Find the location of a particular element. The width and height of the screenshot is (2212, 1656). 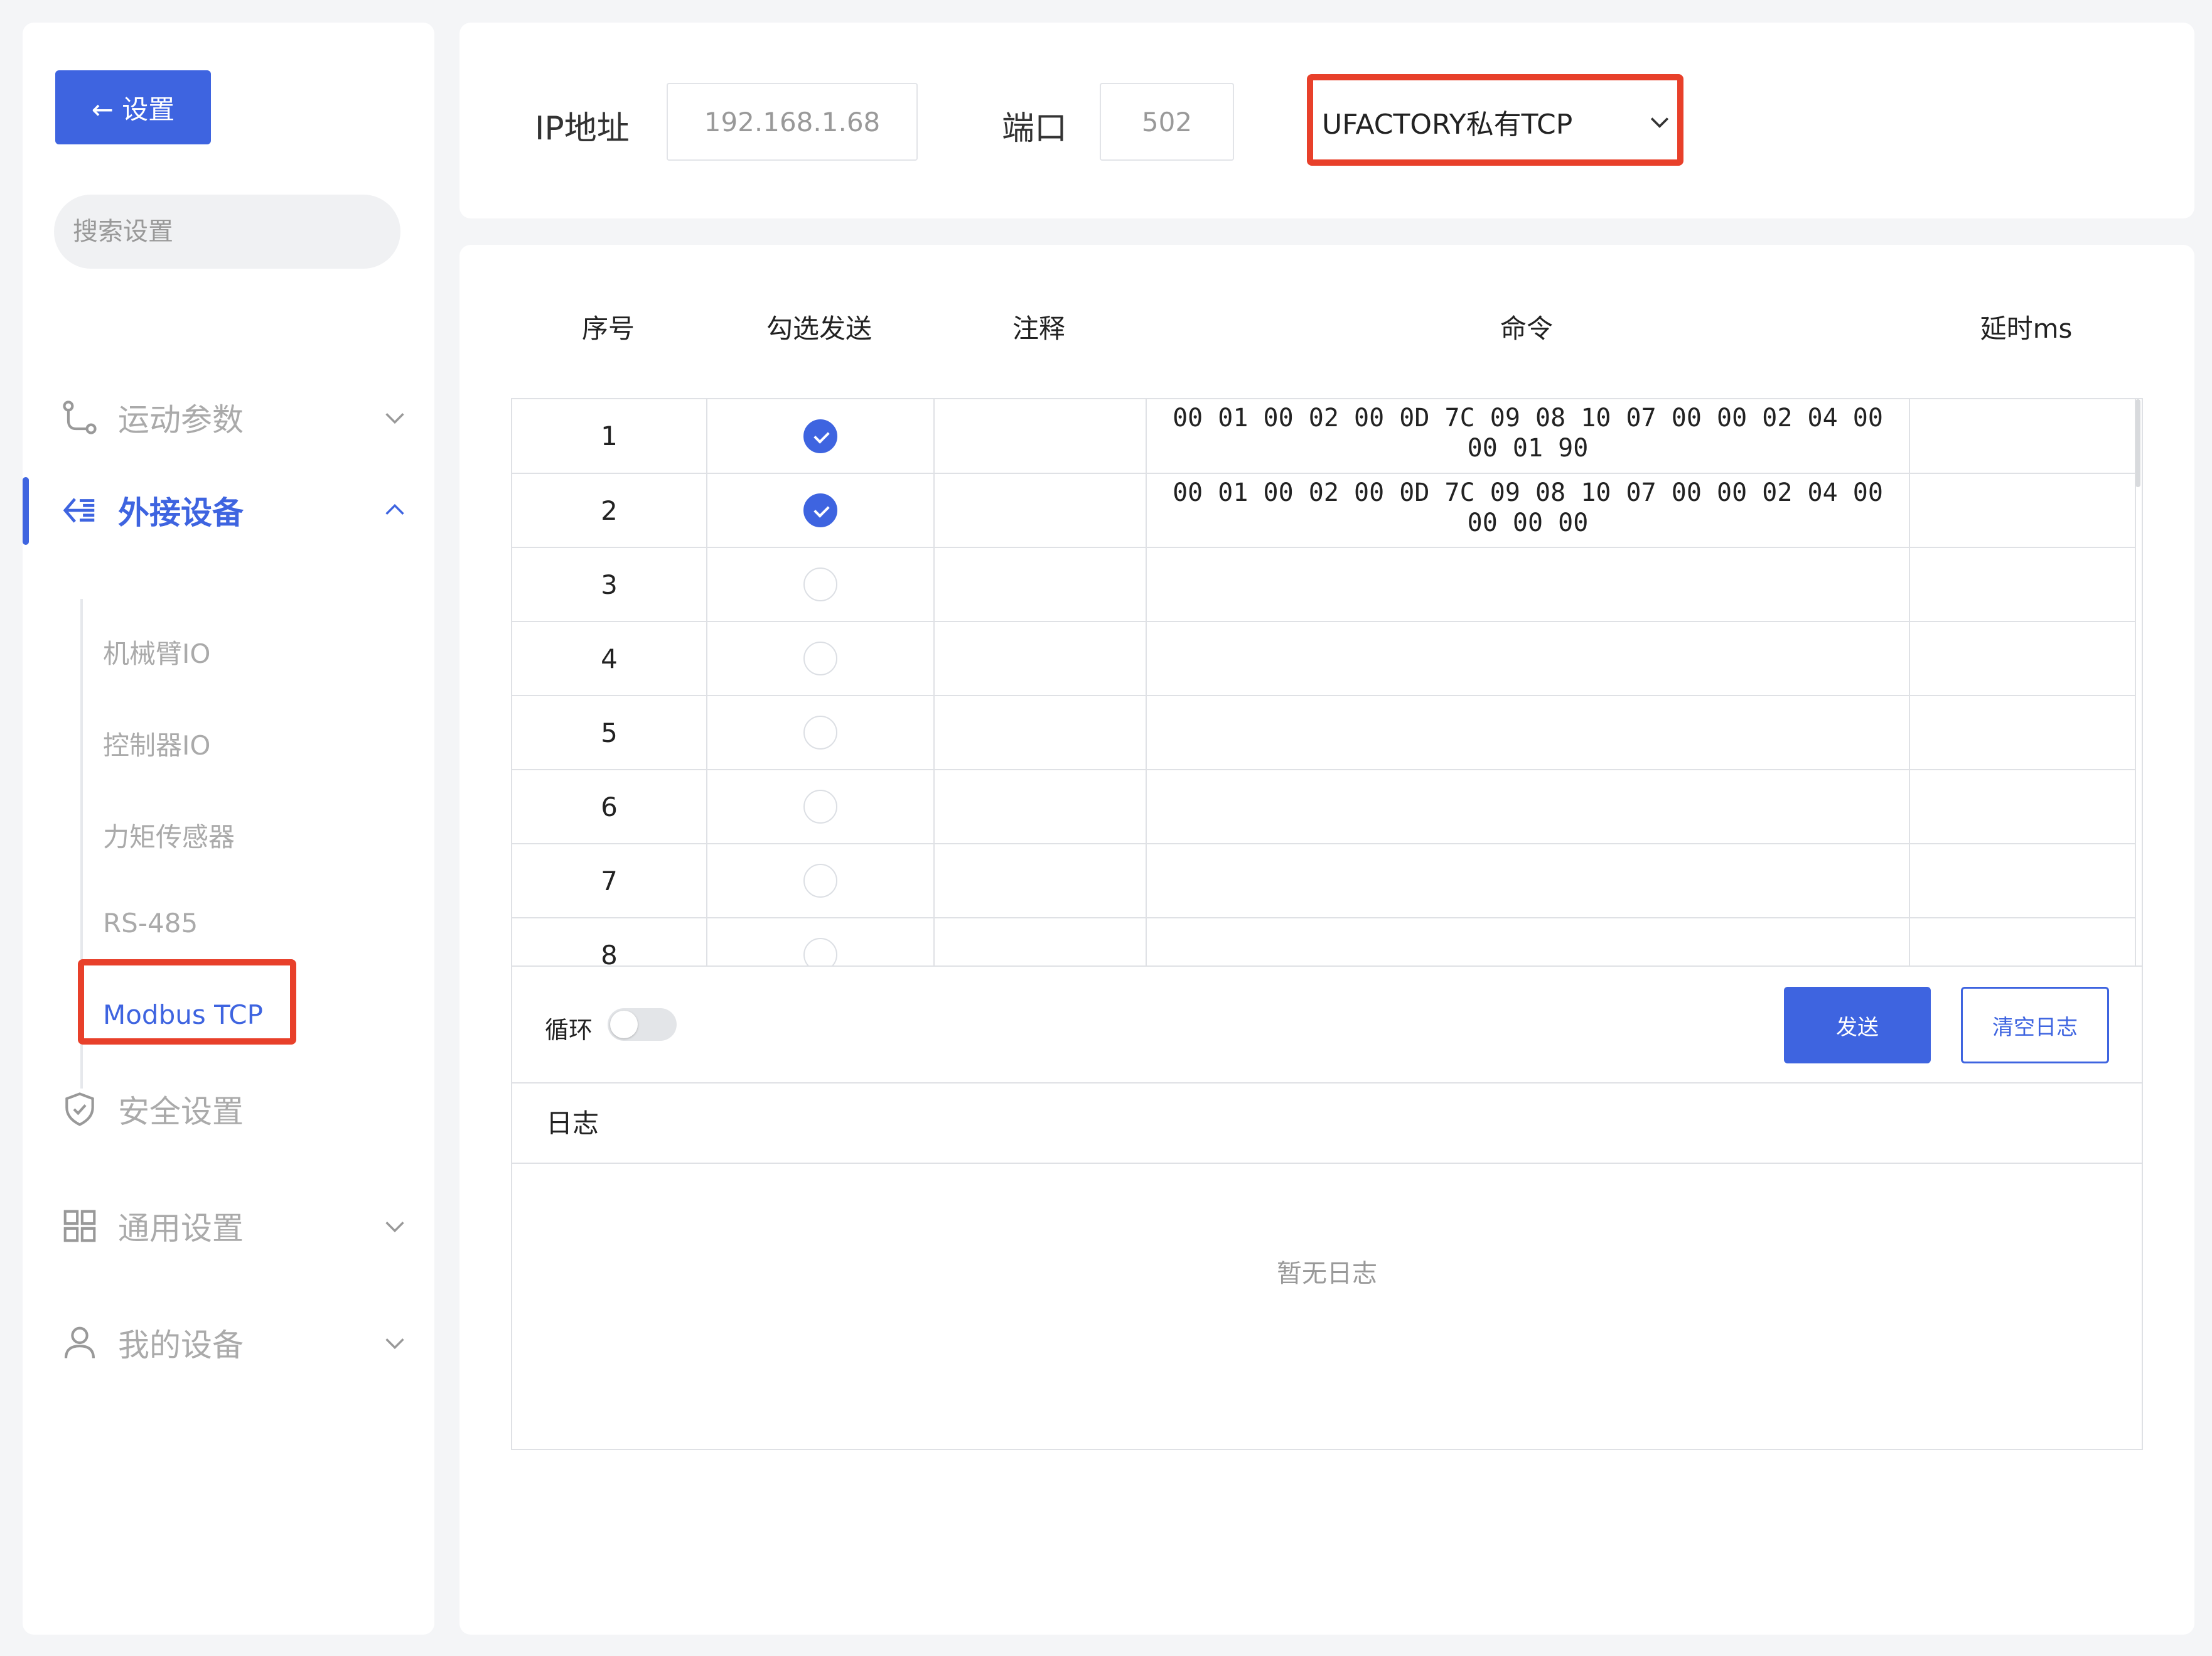

table-row: 8 is located at coordinates (1324, 941).